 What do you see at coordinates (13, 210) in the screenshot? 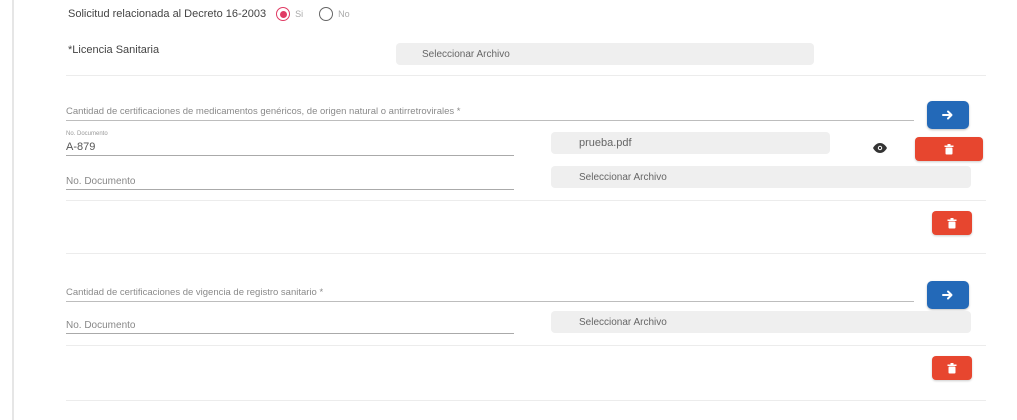
I see `left-border` at bounding box center [13, 210].